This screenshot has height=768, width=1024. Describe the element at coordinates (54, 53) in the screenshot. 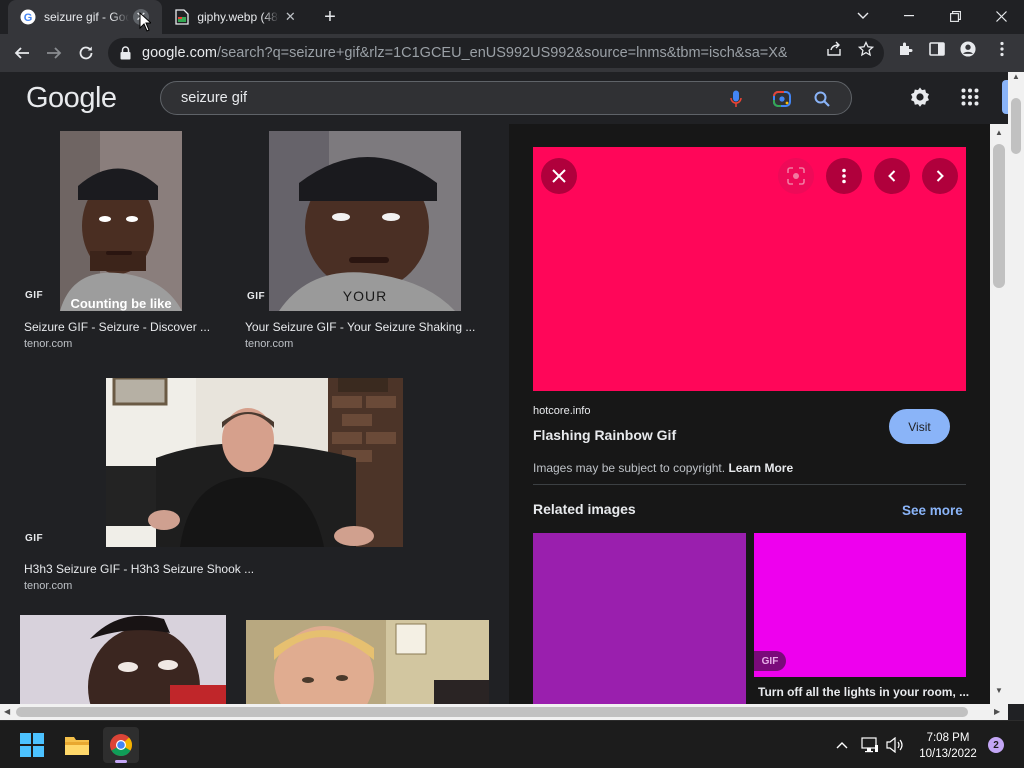

I see `forward-arrow-icon` at that location.